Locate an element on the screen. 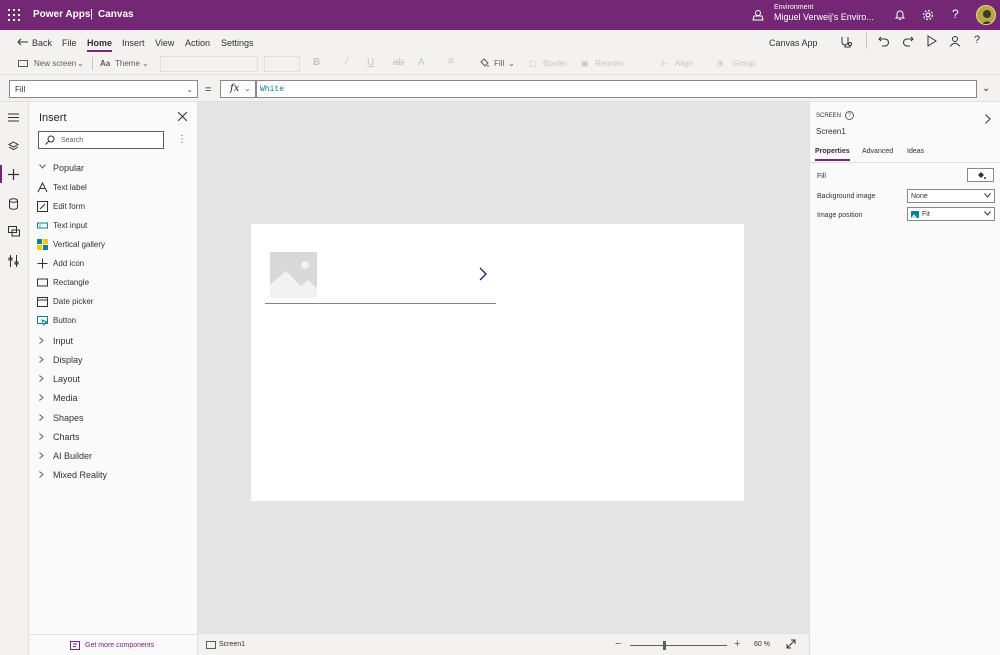  zoom-slider is located at coordinates (678, 645).